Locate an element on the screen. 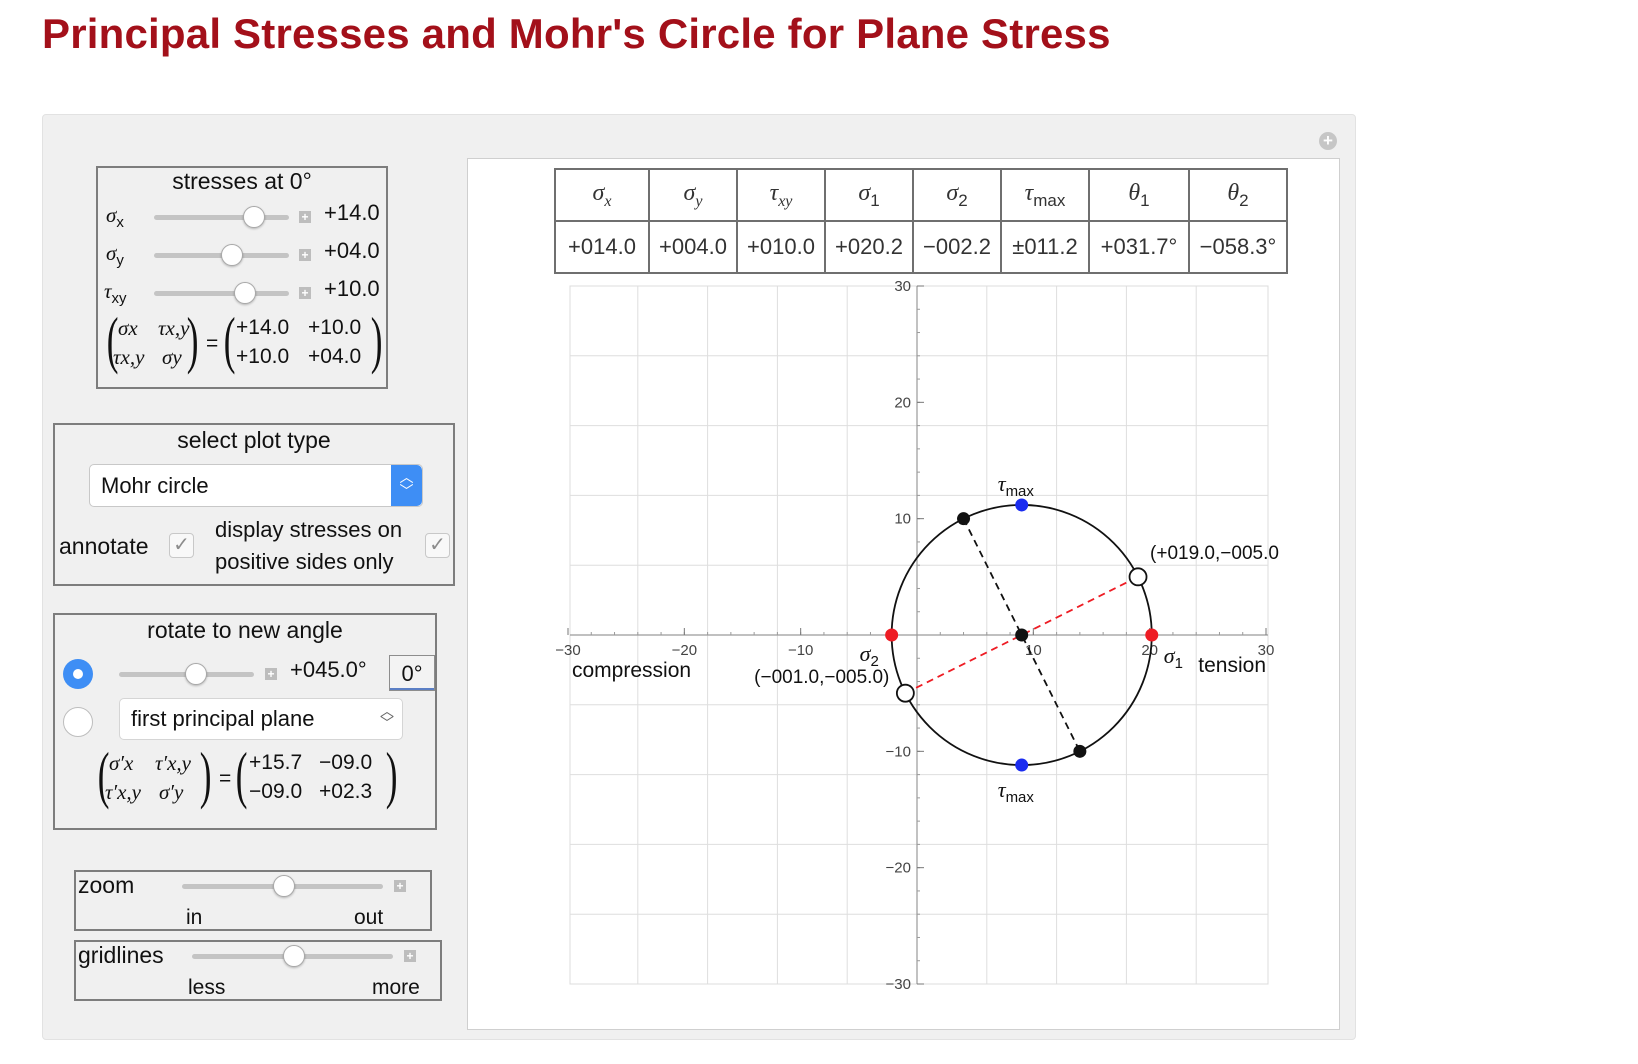 Image resolution: width=1638 pixels, height=1064 pixels. gridlines-slider-knob is located at coordinates (293, 956).